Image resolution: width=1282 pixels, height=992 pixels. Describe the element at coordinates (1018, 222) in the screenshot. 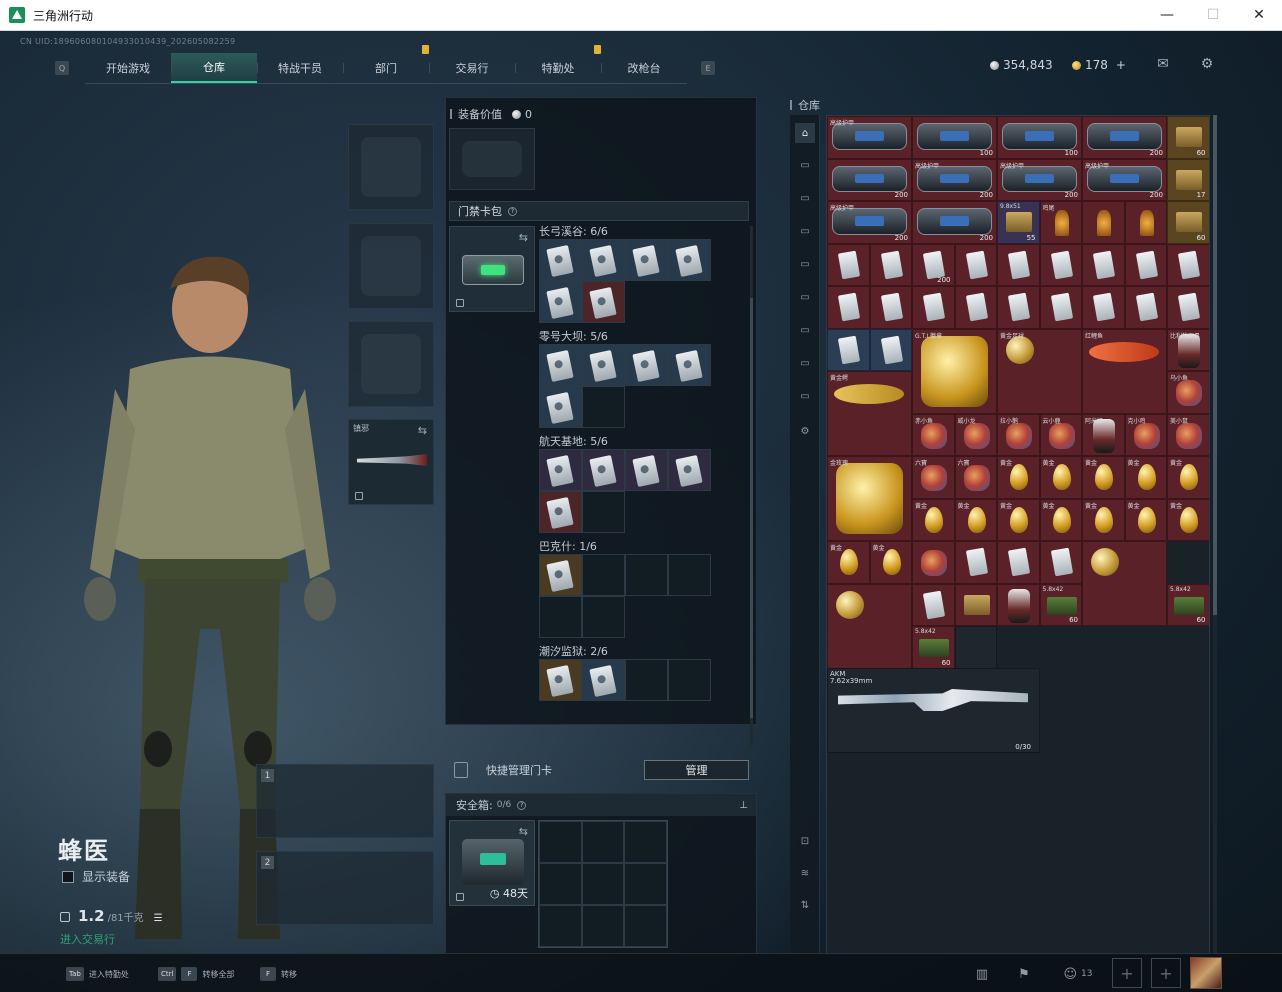

I see `stash-item: 9.8x51 55` at that location.